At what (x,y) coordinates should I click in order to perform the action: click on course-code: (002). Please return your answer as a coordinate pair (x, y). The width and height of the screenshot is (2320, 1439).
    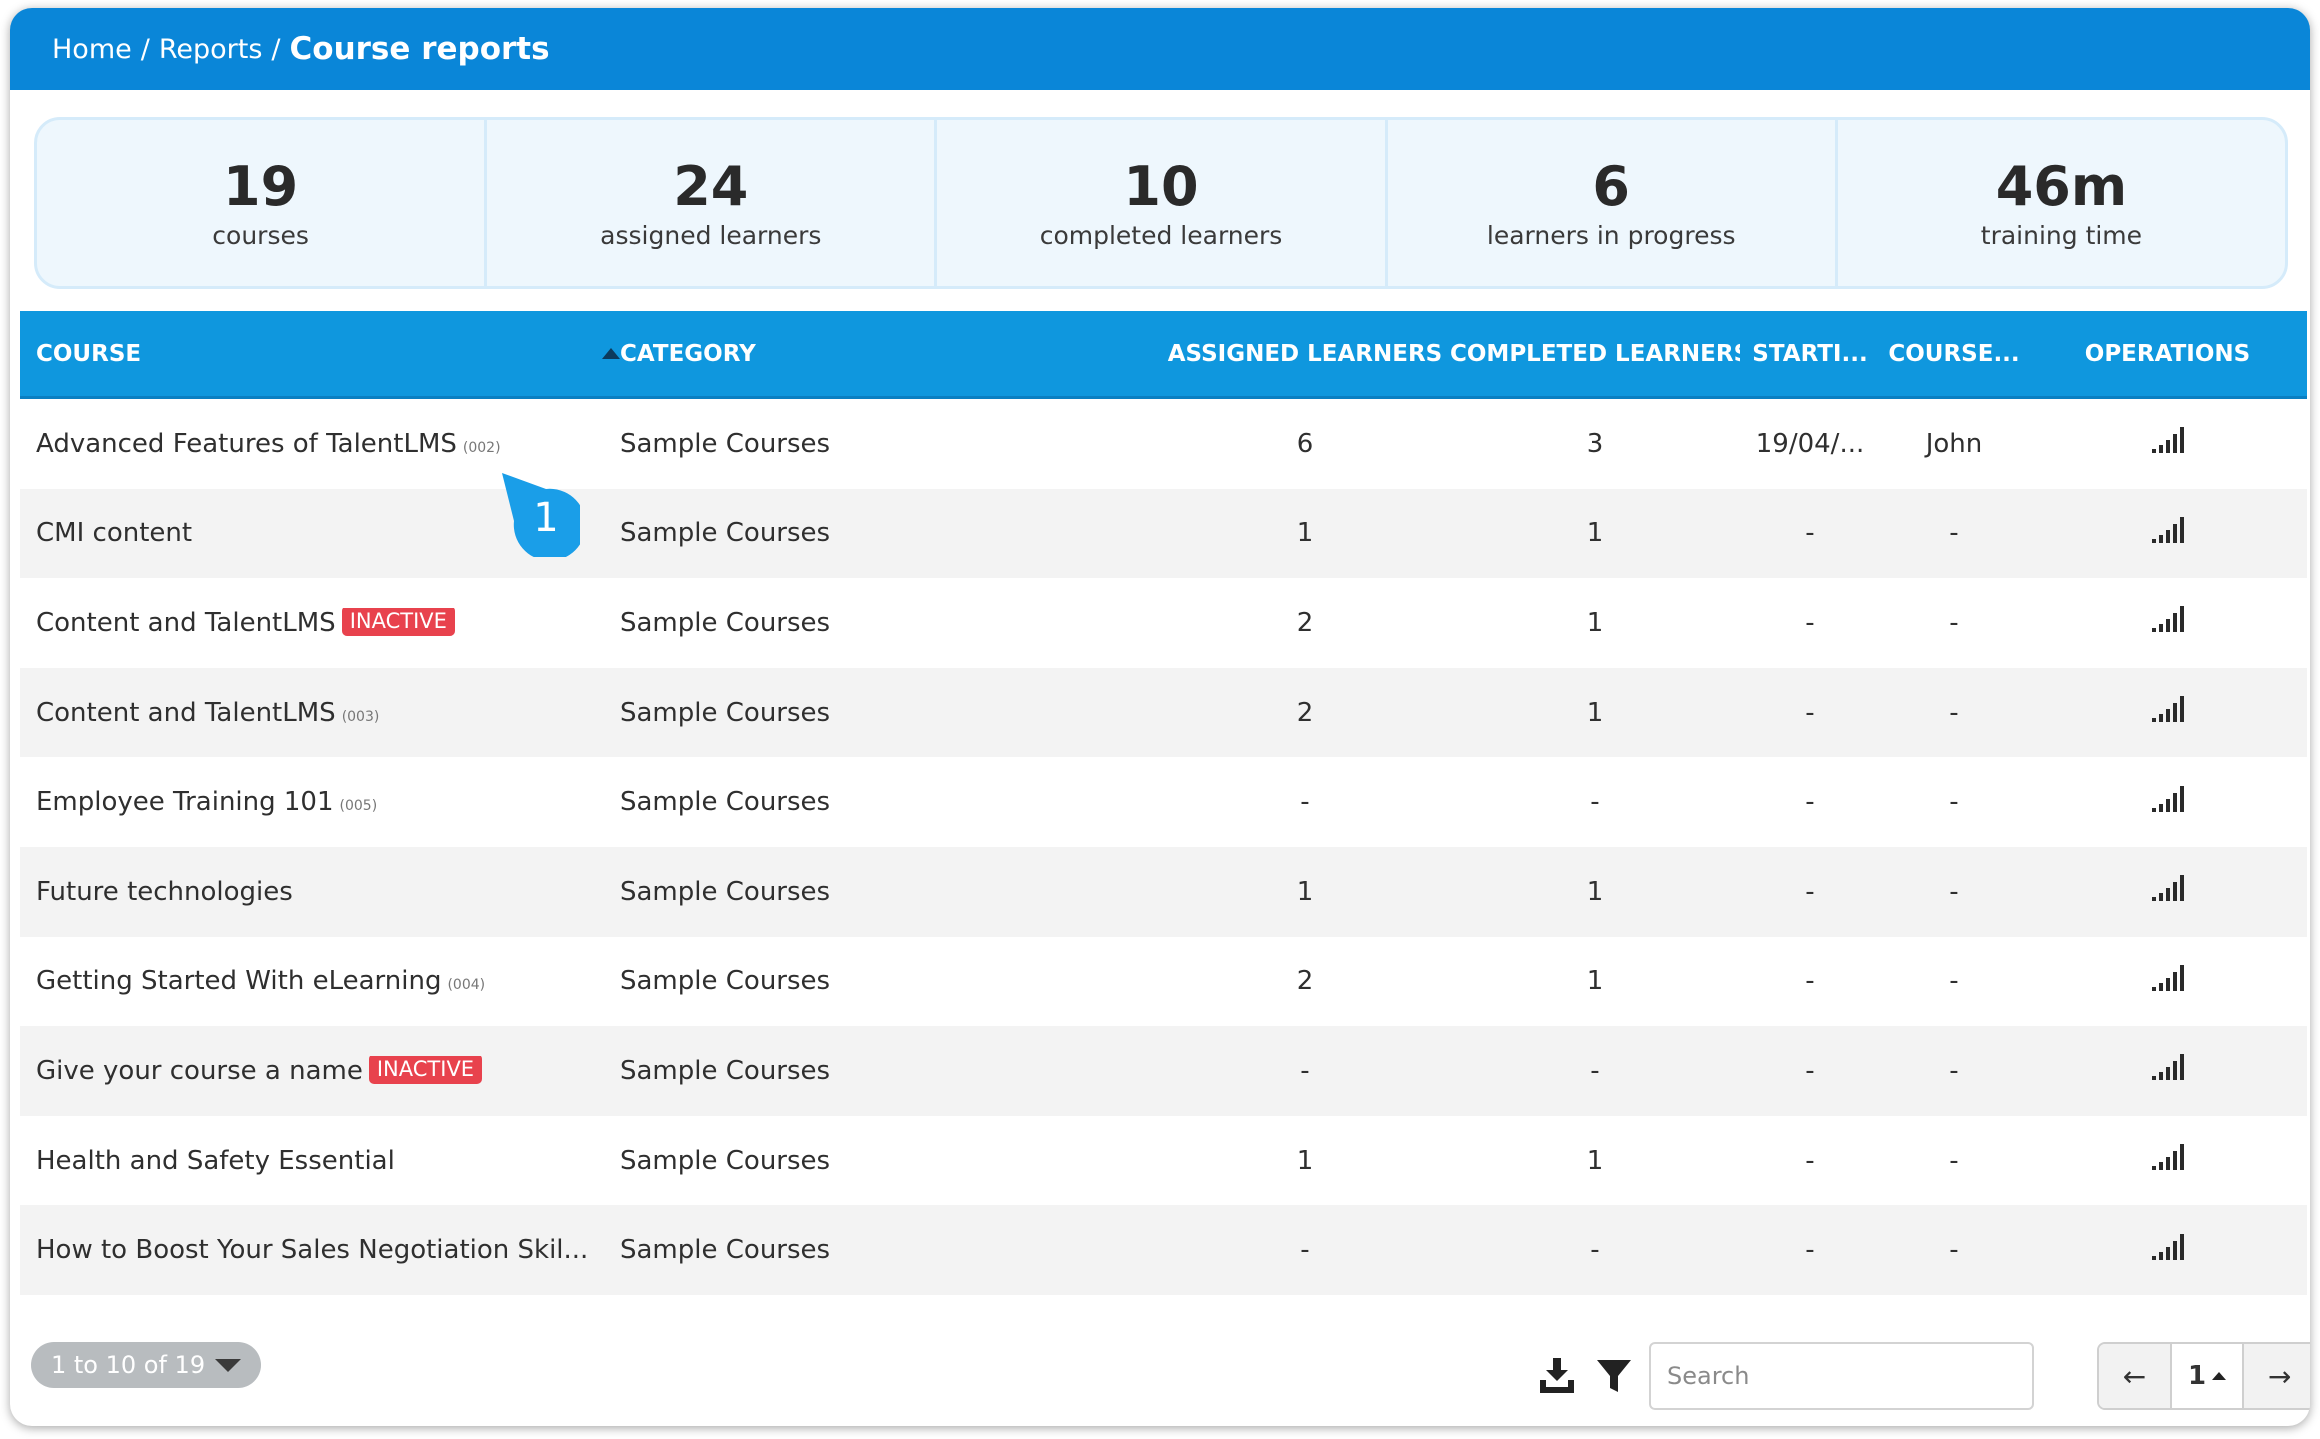
    Looking at the image, I should click on (481, 447).